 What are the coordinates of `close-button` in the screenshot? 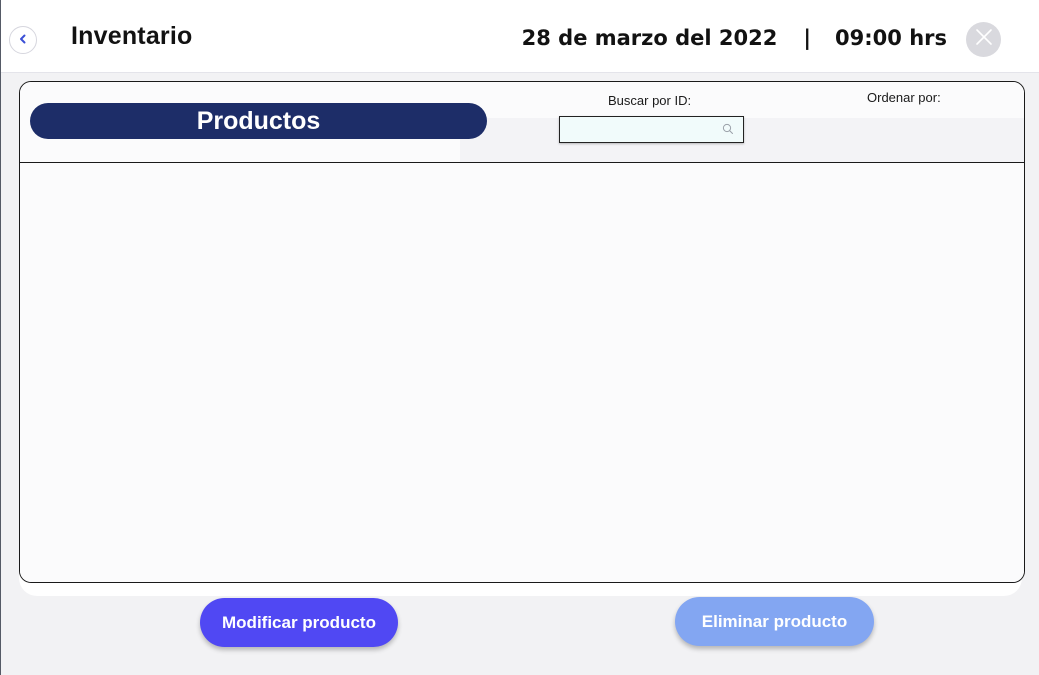 It's located at (983, 39).